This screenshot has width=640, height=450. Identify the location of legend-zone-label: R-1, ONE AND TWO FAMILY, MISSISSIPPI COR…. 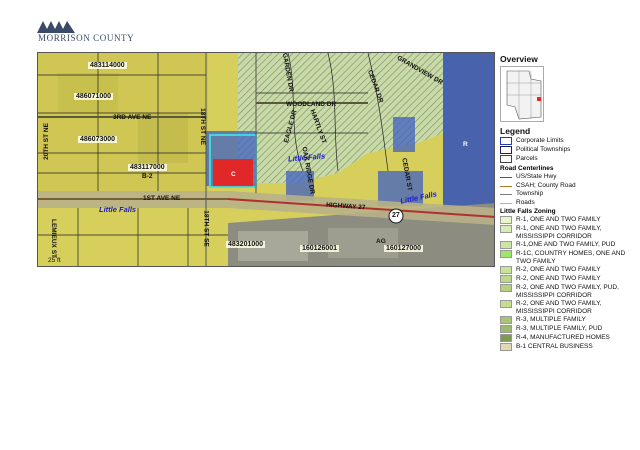
(559, 232).